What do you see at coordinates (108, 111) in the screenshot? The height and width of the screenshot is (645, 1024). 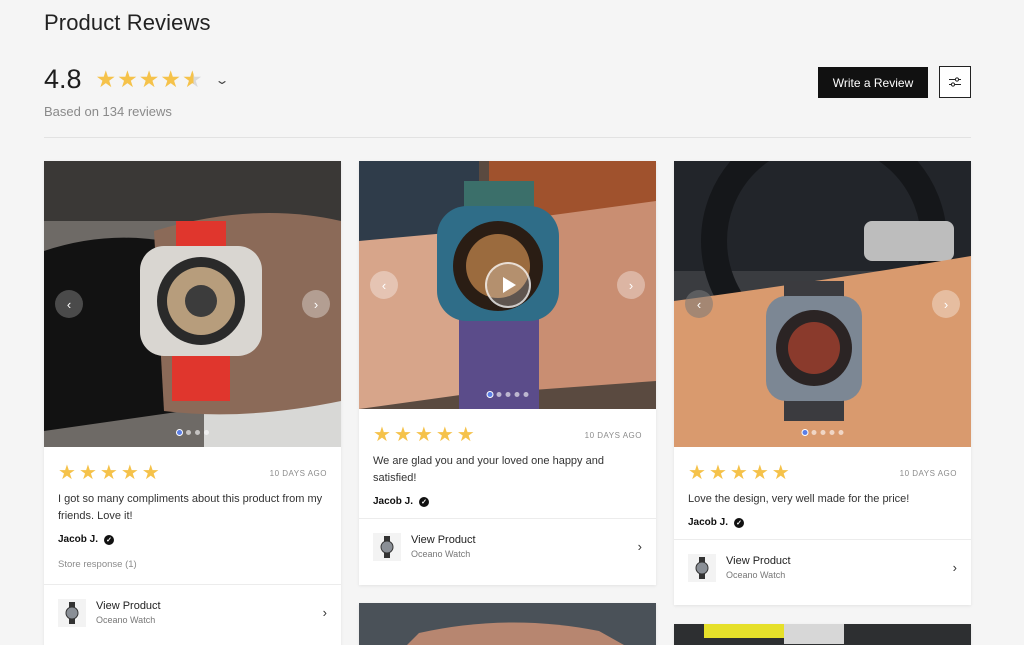 I see `review-count: Based on 134 reviews` at bounding box center [108, 111].